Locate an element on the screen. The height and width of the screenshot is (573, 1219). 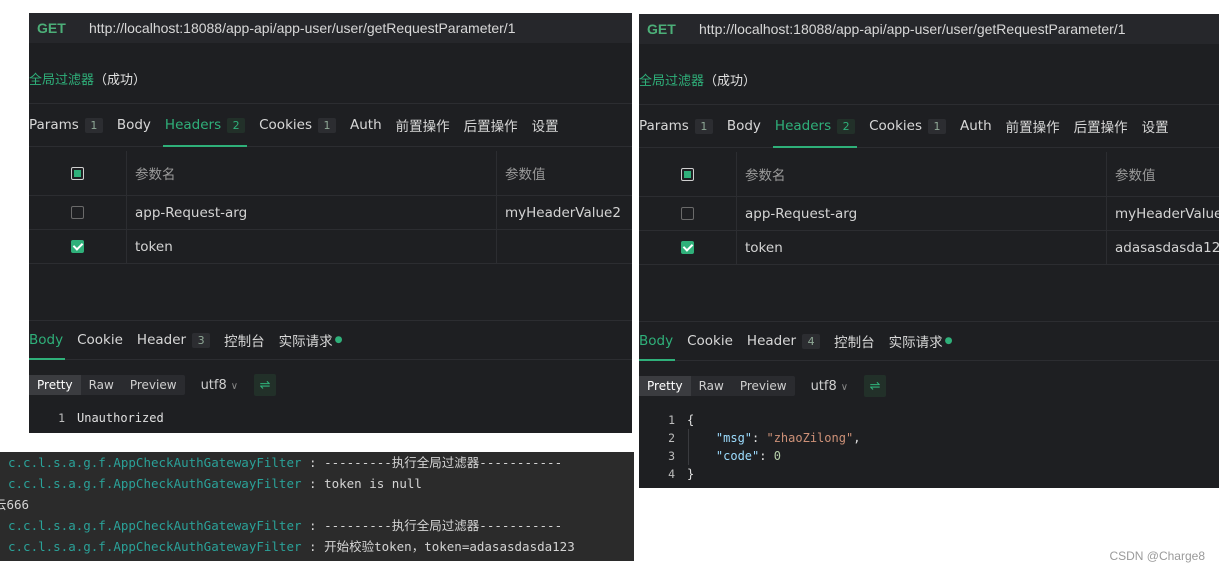
tab-label: Auth is located at coordinates (975, 126).